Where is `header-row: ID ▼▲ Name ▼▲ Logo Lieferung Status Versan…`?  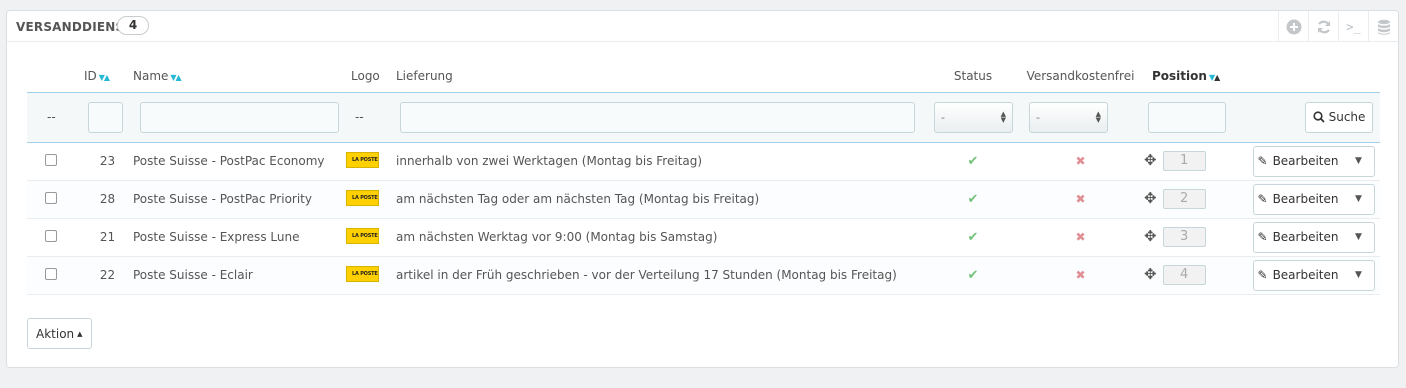 header-row: ID ▼▲ Name ▼▲ Logo Lieferung Status Versan… is located at coordinates (703, 76).